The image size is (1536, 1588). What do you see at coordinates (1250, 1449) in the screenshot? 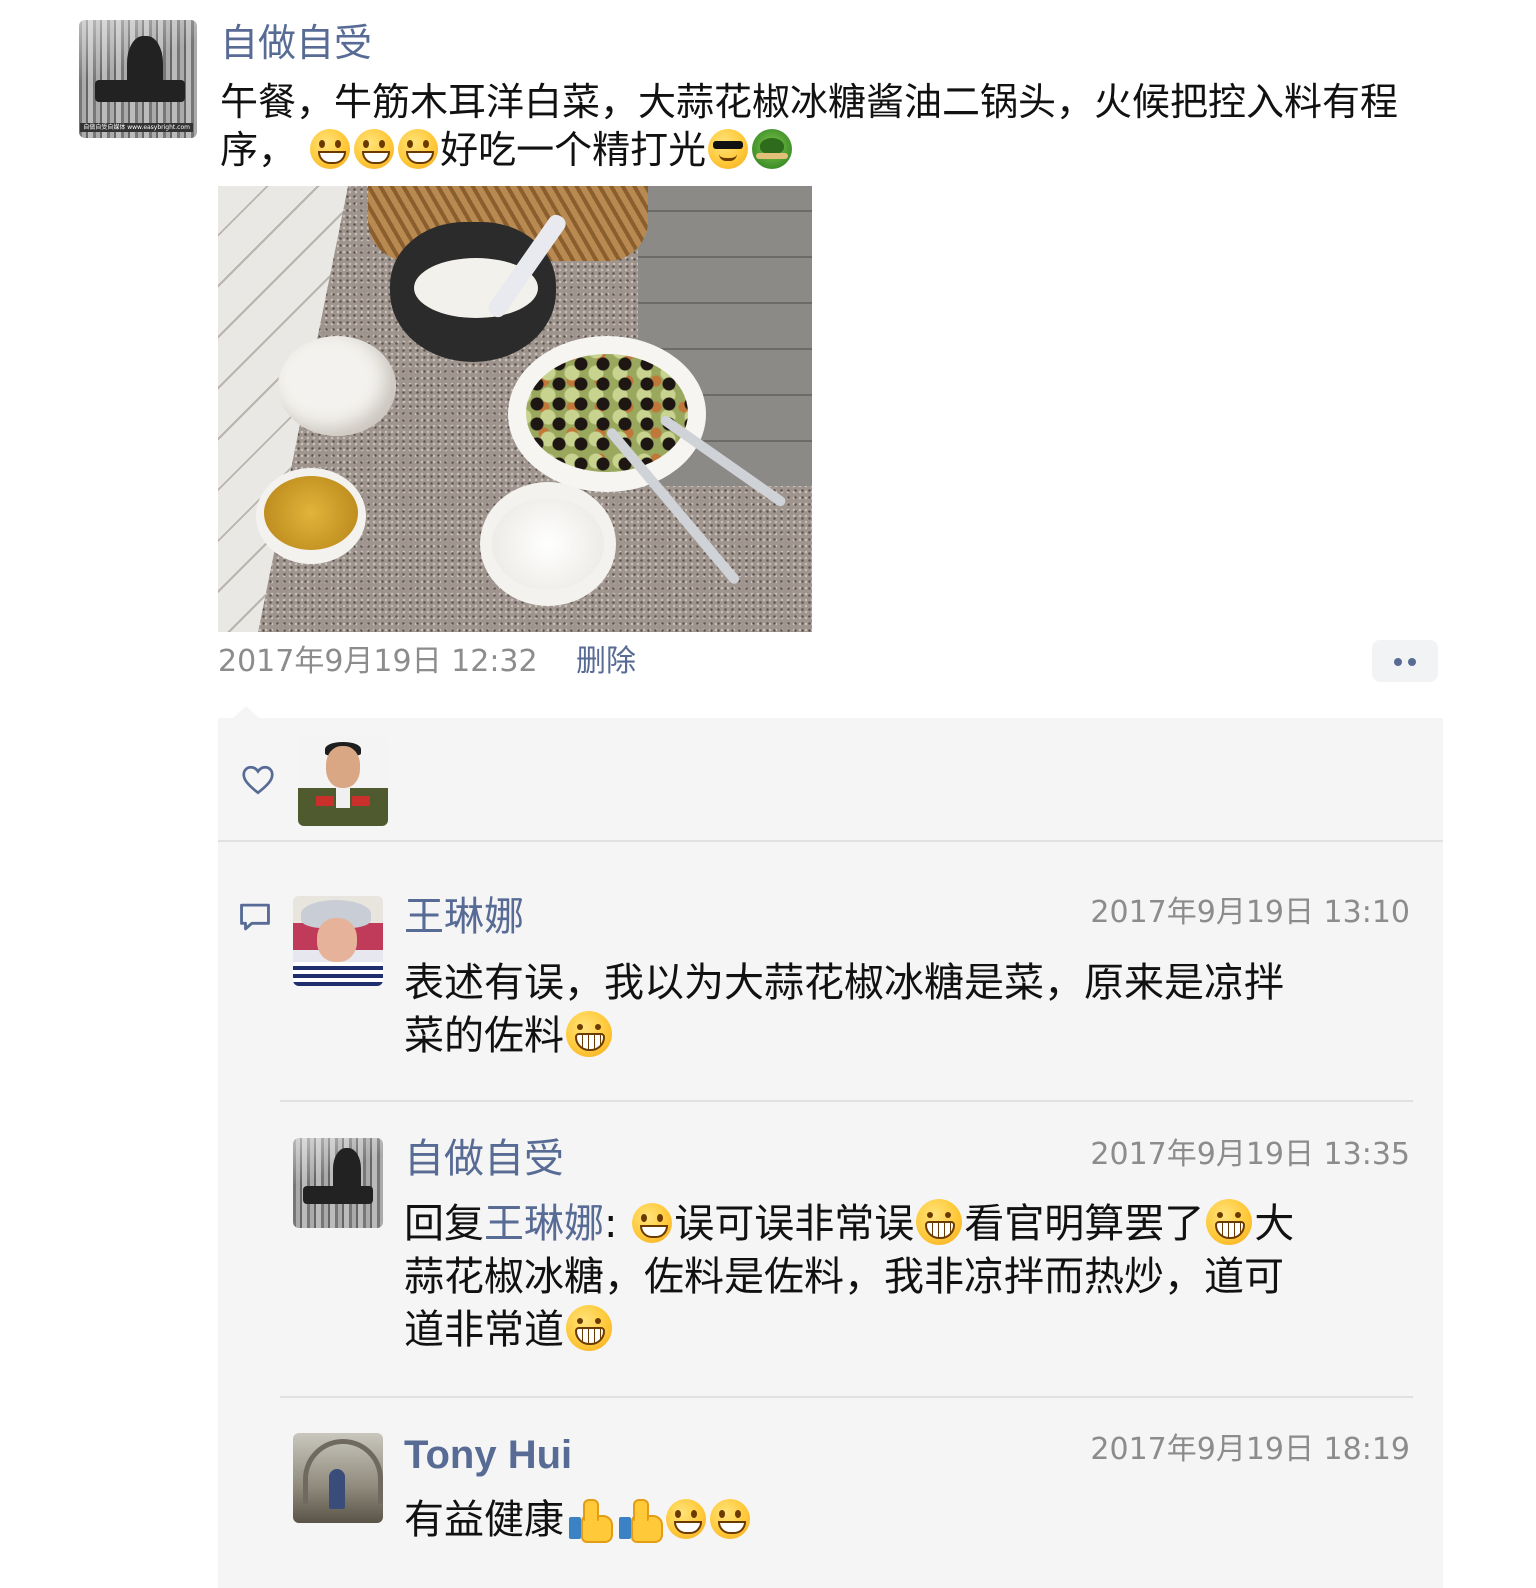
I see `comment-timestamp: 2017年9月19日 18:19` at bounding box center [1250, 1449].